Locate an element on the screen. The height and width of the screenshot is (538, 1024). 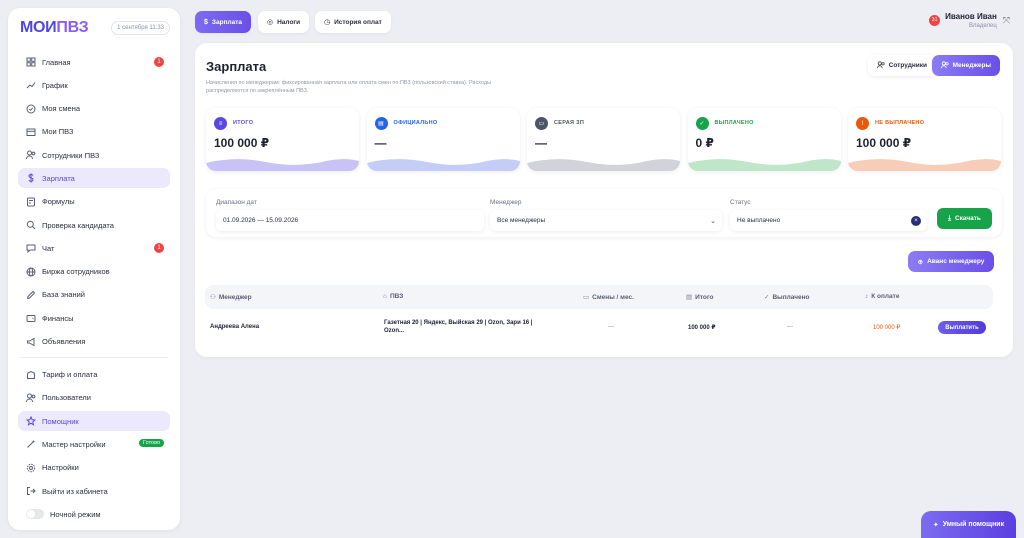
tab-taxes: ◎ Налоги is located at coordinates (284, 22).